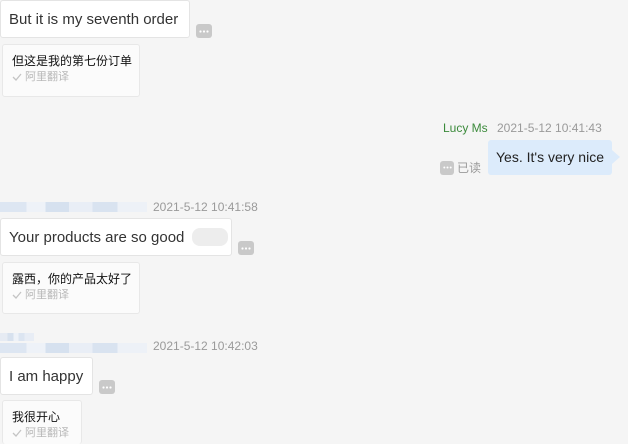  I want to click on read-status: 已读, so click(460, 167).